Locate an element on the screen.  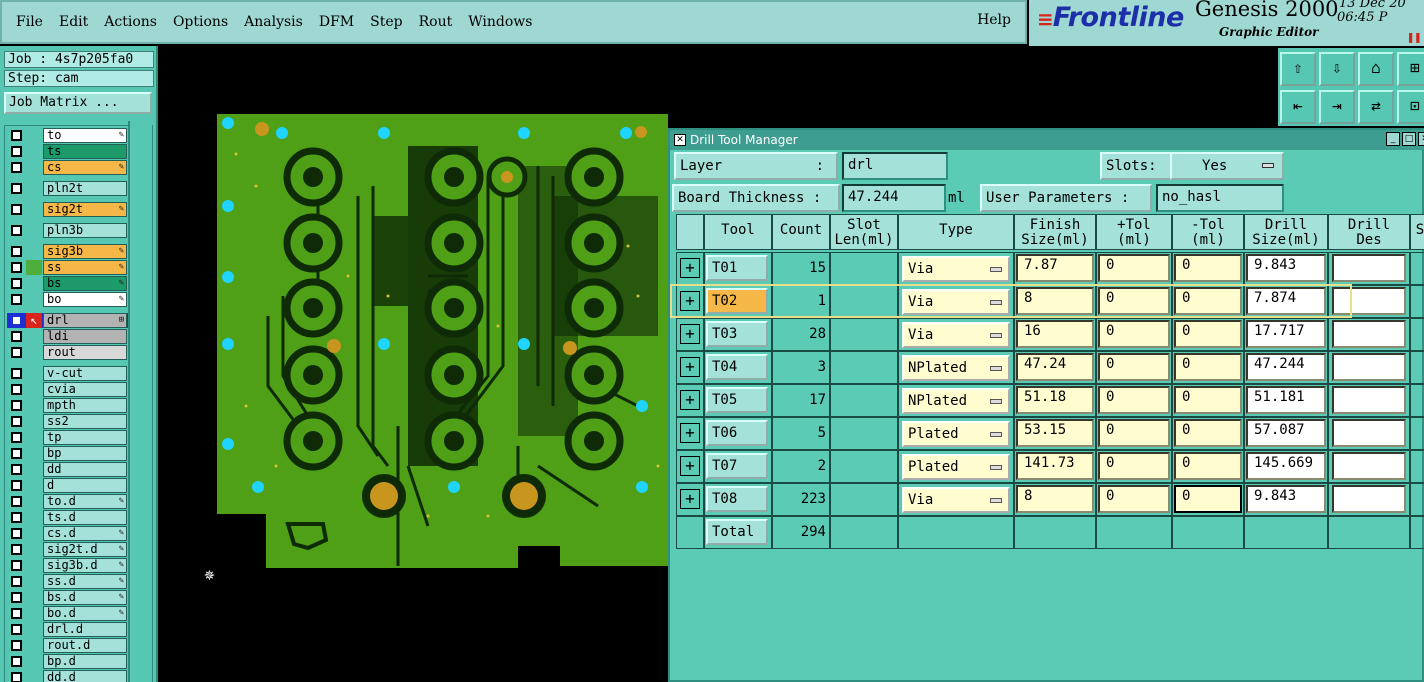
window-titlebar: ✕ Drill Tool Manager _ □ ✕ is located at coordinates (1047, 140).